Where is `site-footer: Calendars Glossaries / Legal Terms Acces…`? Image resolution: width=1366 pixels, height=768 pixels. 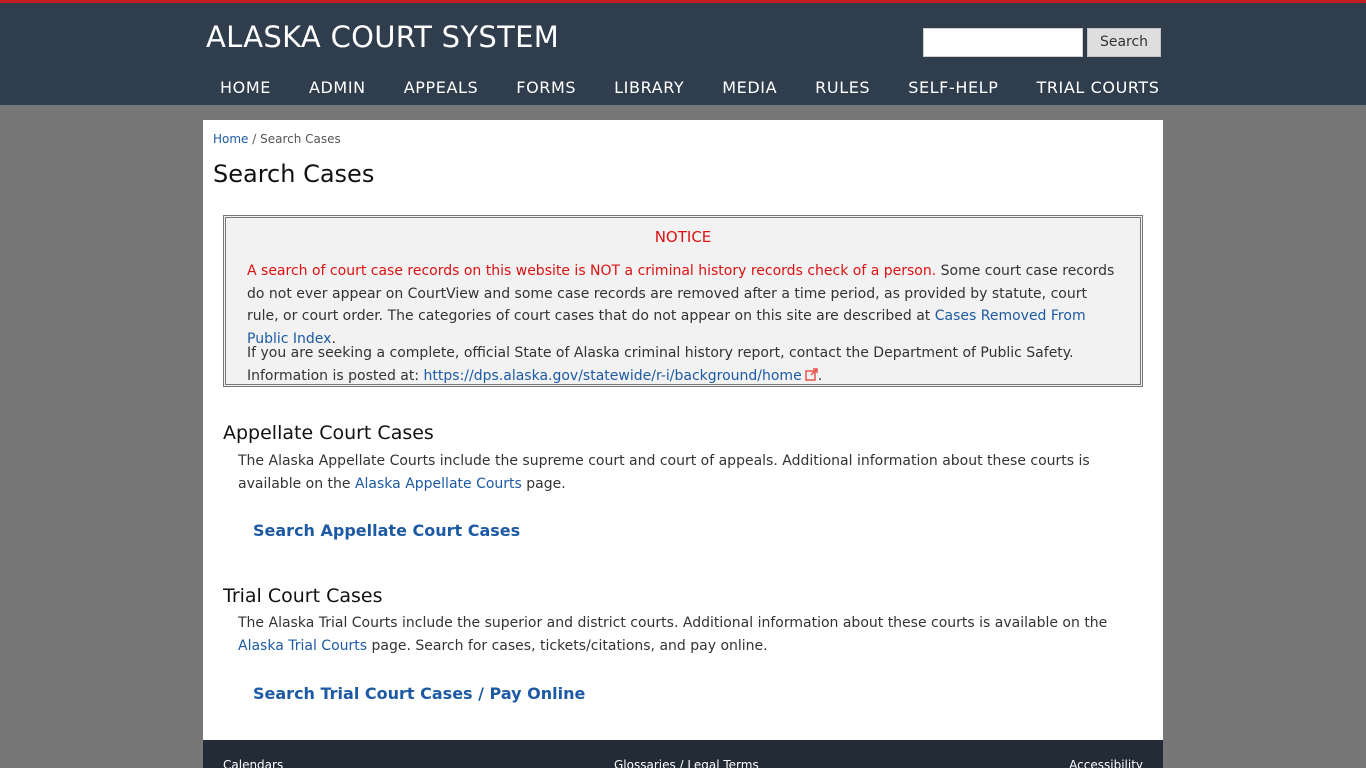
site-footer: Calendars Glossaries / Legal Terms Acces… is located at coordinates (683, 754).